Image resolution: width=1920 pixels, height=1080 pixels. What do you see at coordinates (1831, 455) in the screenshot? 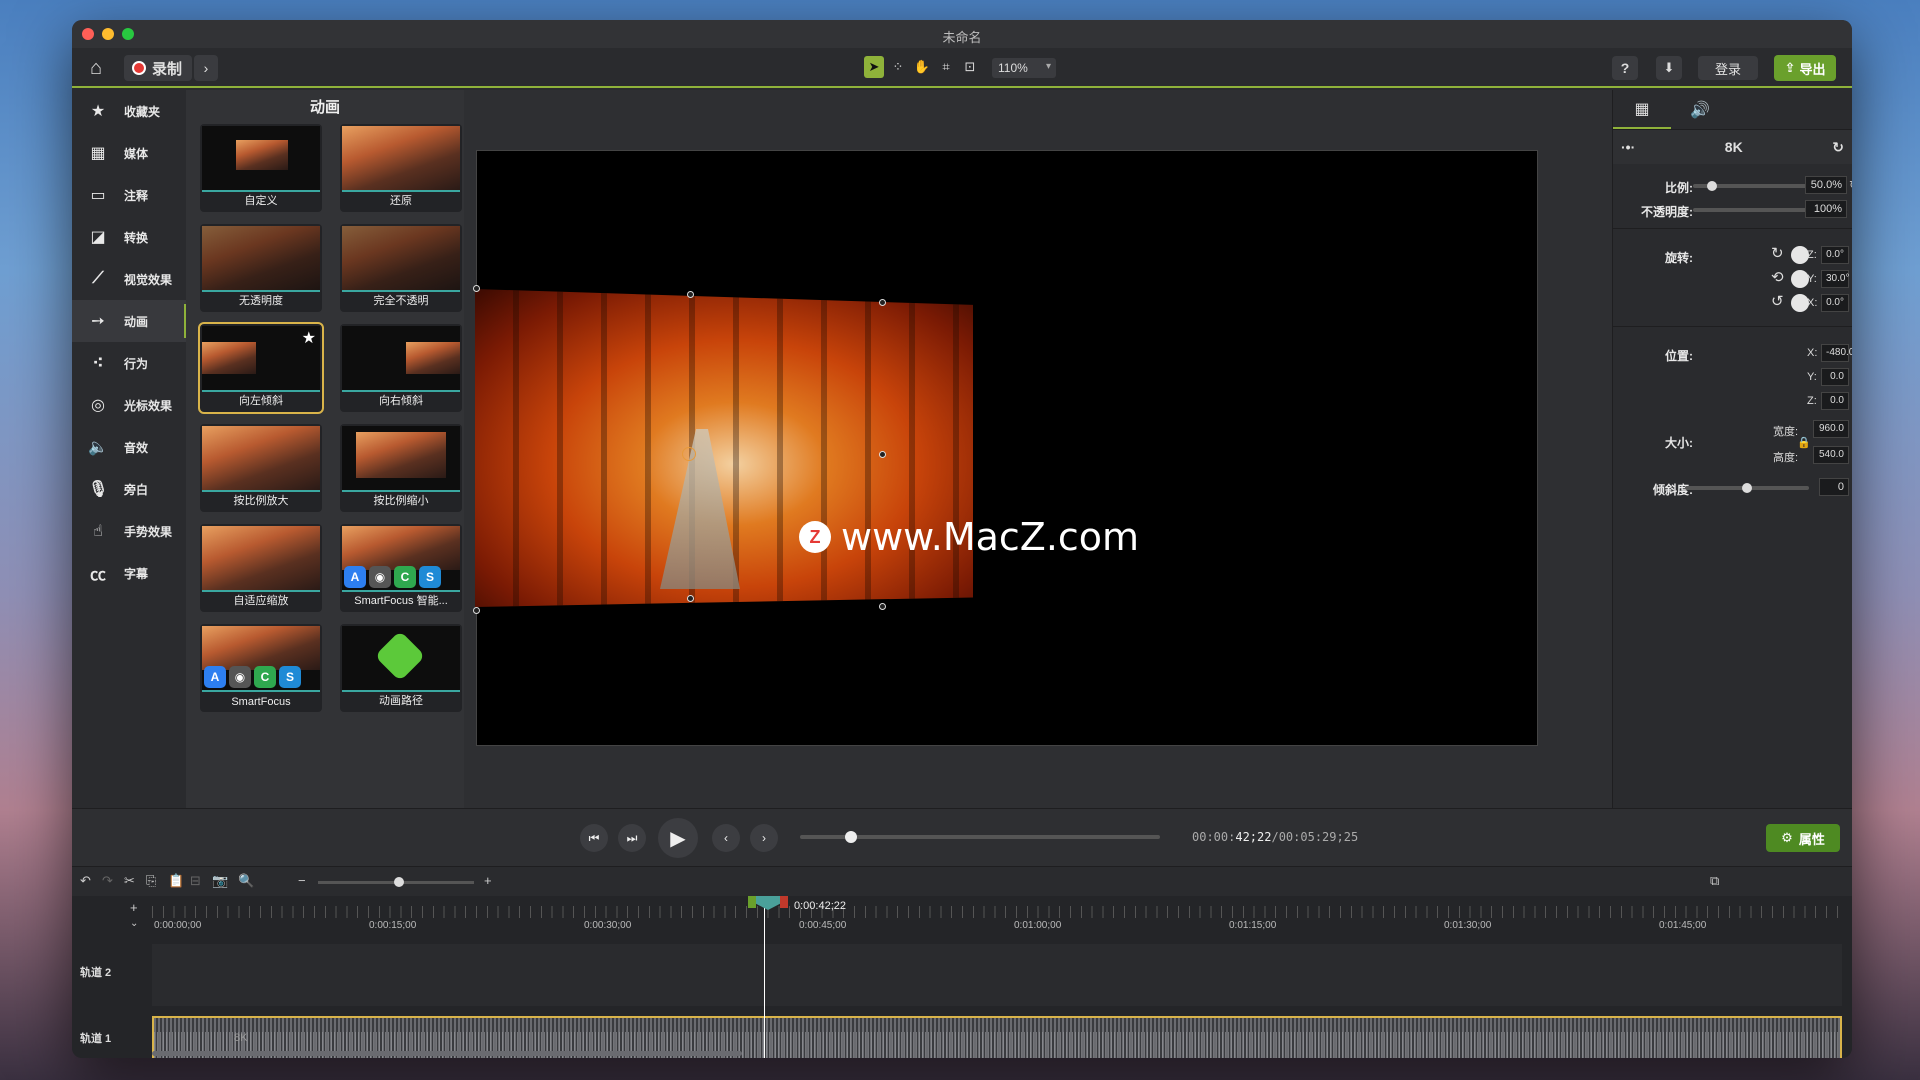
I see `height-field: 540.0` at bounding box center [1831, 455].